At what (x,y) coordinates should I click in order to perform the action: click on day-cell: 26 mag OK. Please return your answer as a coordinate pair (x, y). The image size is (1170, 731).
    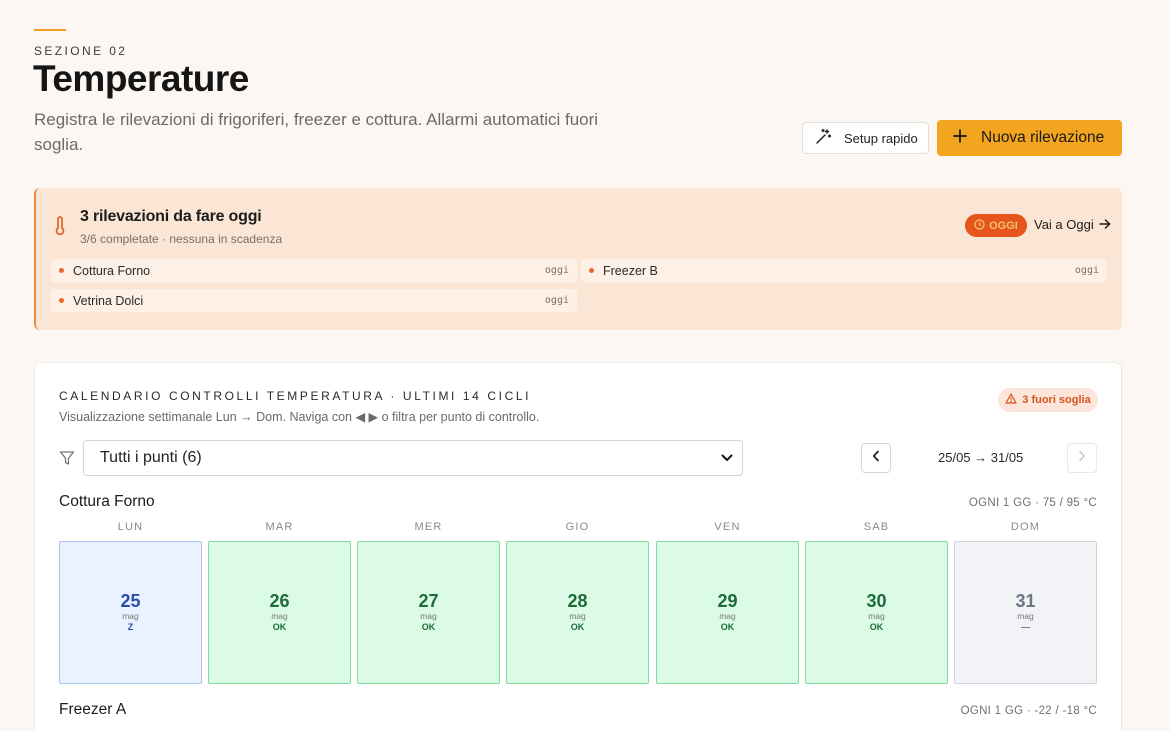
    Looking at the image, I should click on (279, 612).